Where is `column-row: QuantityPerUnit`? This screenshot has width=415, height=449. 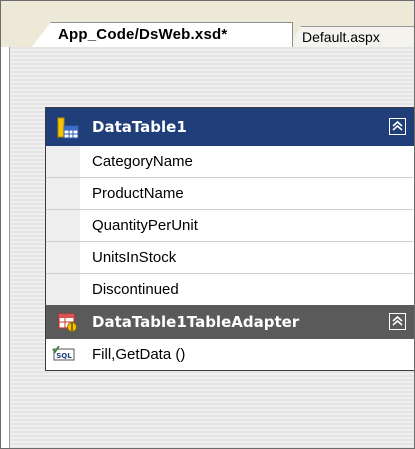
column-row: QuantityPerUnit is located at coordinates (230, 226).